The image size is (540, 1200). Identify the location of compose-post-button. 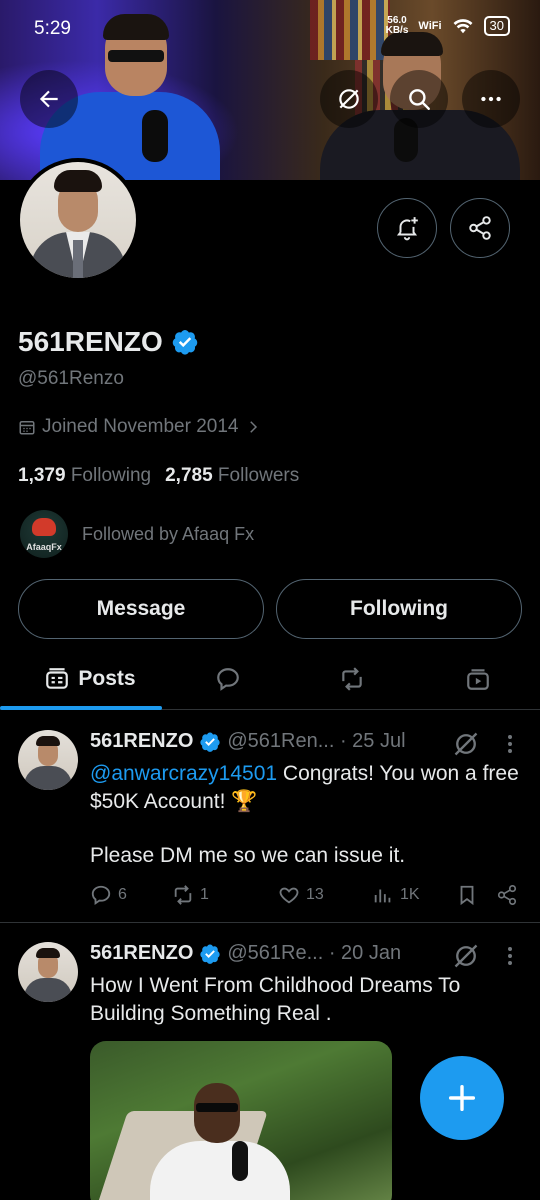
(462, 1098).